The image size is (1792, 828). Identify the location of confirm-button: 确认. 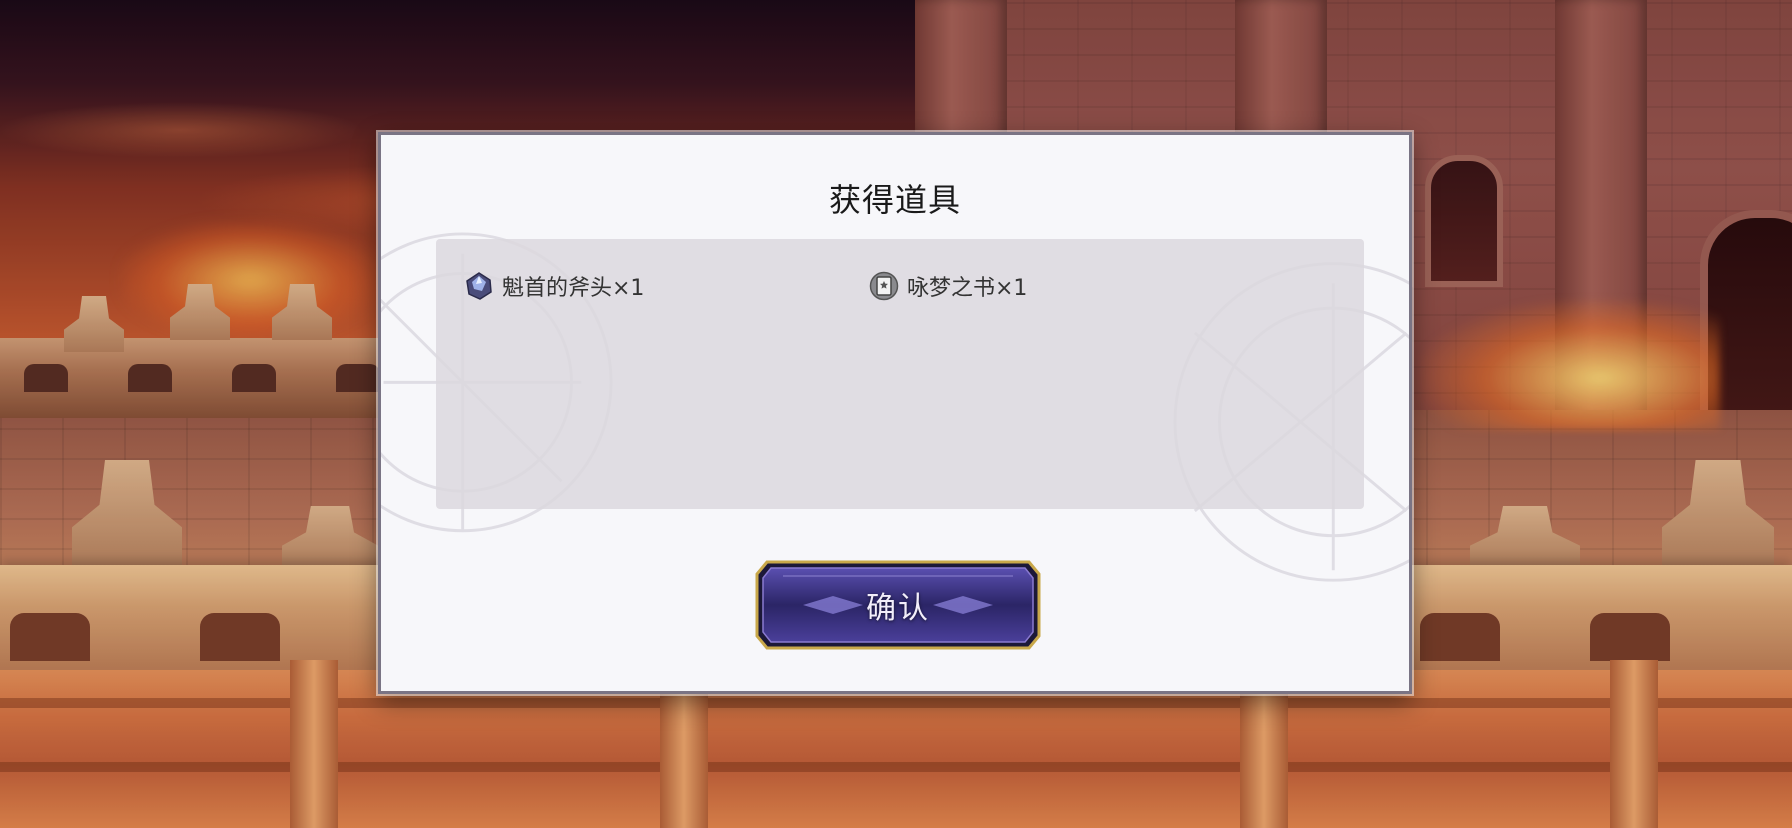
(898, 605).